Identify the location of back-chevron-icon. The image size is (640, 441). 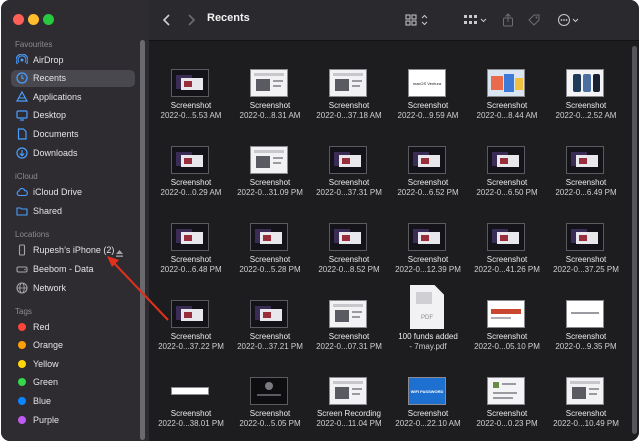
(167, 20).